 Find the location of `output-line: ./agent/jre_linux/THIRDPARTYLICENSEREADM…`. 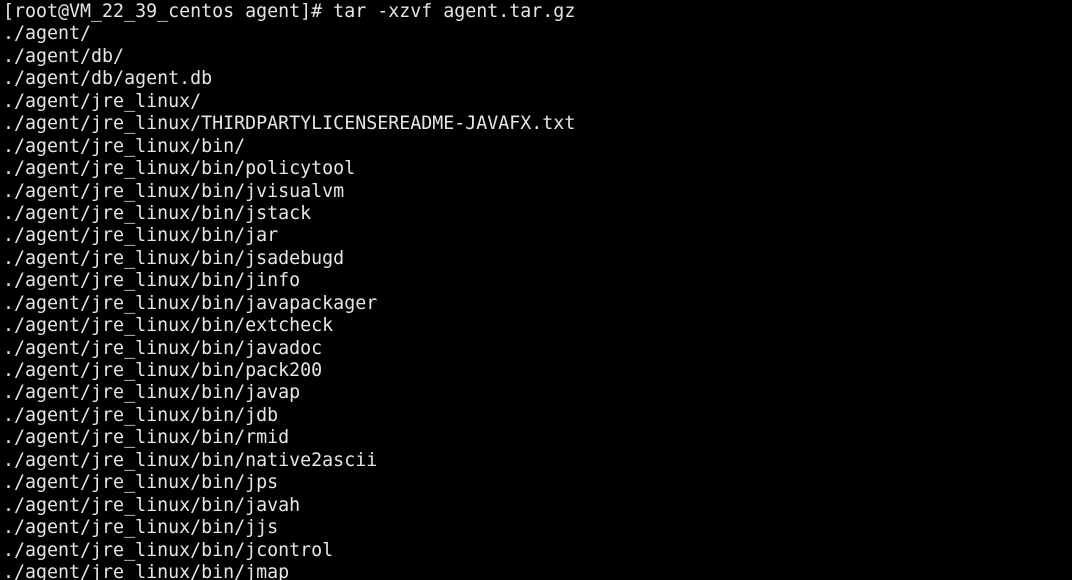

output-line: ./agent/jre_linux/THIRDPARTYLICENSEREADM… is located at coordinates (289, 124).